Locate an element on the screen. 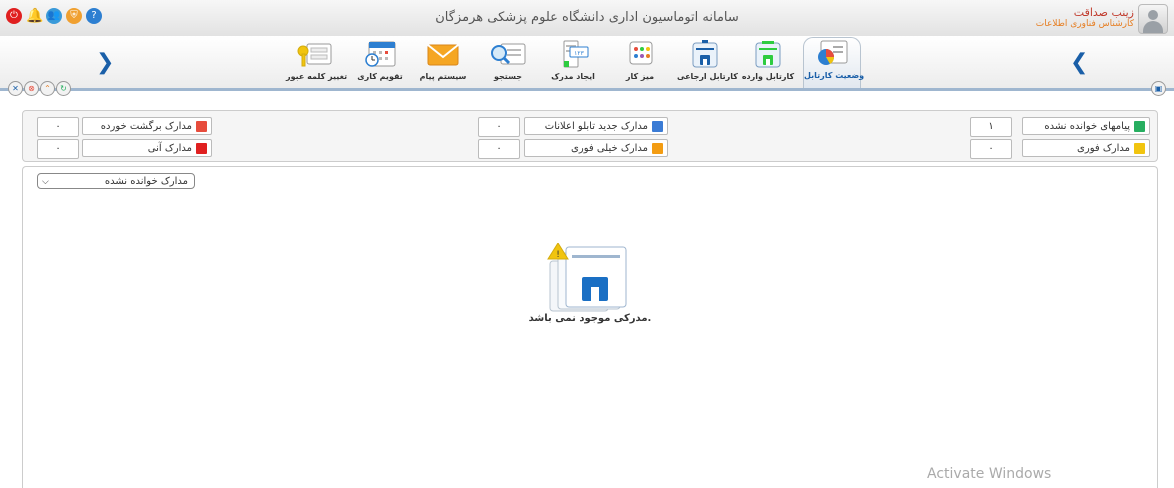 This screenshot has width=1174, height=488. tool-desk: میز کار is located at coordinates (640, 63).